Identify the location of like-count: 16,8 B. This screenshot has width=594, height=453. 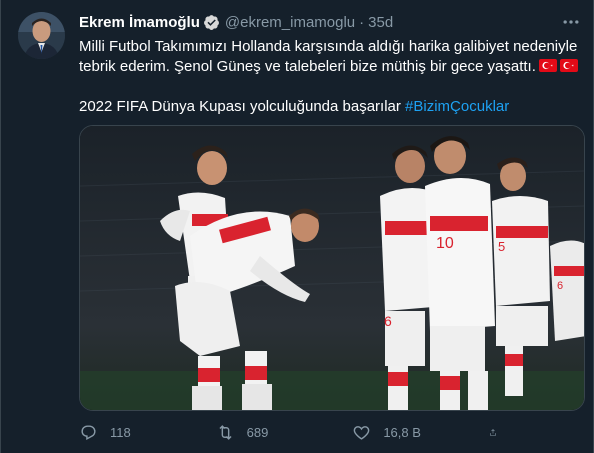
(402, 432).